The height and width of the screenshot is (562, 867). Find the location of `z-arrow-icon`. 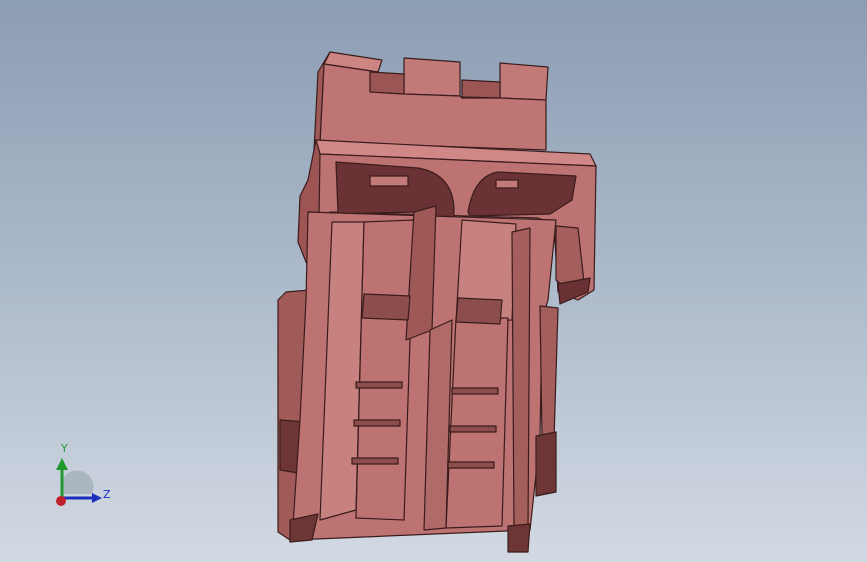

z-arrow-icon is located at coordinates (97, 498).